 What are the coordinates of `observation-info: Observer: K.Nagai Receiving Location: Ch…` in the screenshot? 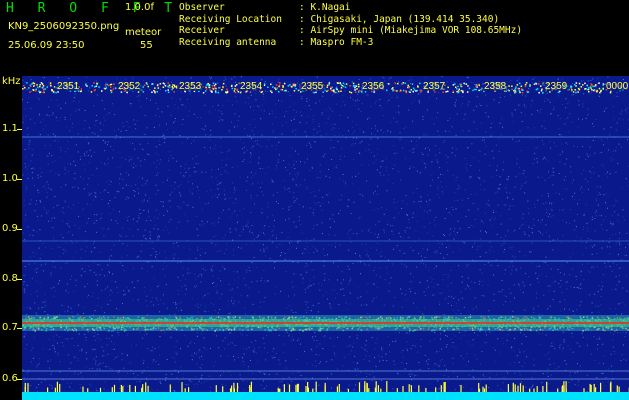 It's located at (350, 25).